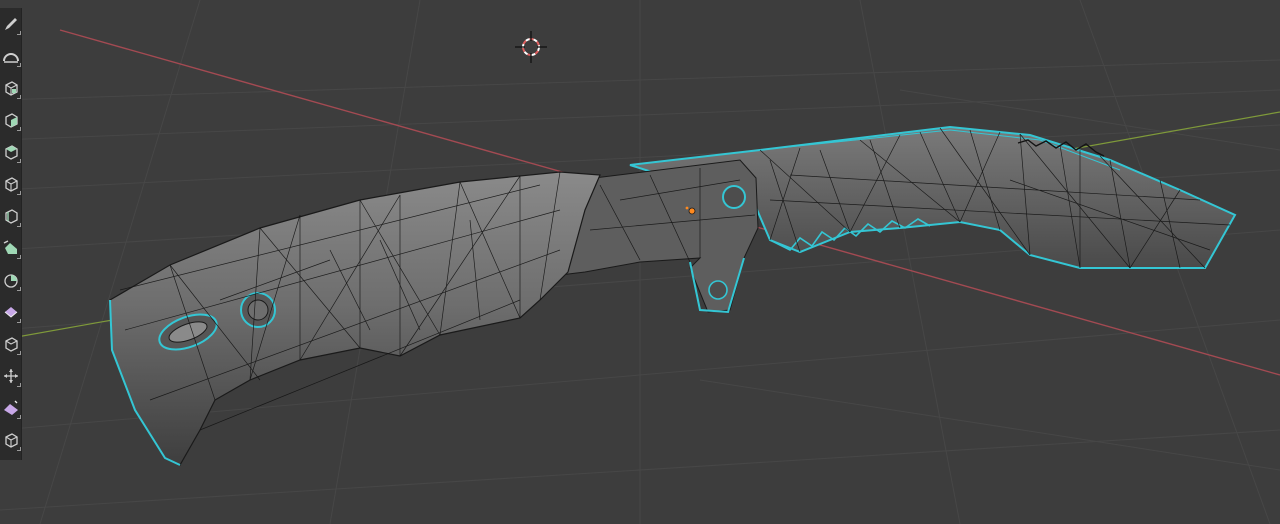 The width and height of the screenshot is (1280, 524). I want to click on inset-faces-tool, so click(11, 152).